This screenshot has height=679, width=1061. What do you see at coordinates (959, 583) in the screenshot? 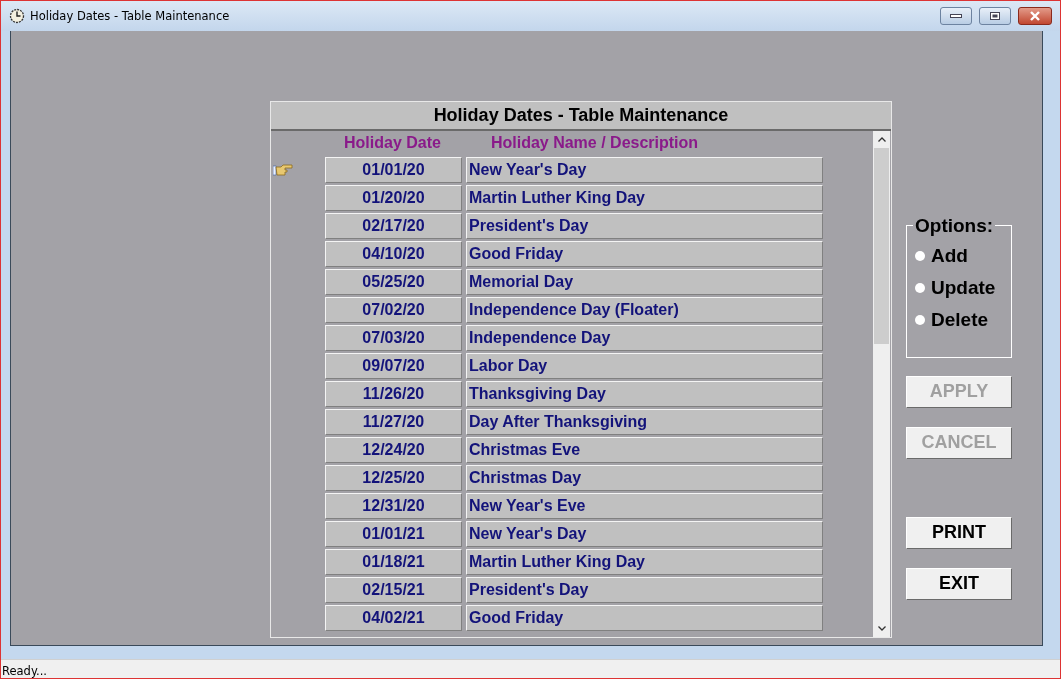
I see `action-button: EXIT` at bounding box center [959, 583].